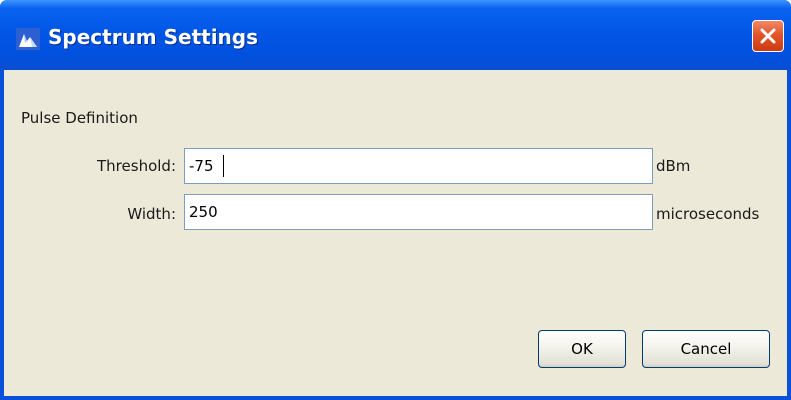 This screenshot has width=791, height=400. What do you see at coordinates (708, 214) in the screenshot?
I see `width-unit: microseconds` at bounding box center [708, 214].